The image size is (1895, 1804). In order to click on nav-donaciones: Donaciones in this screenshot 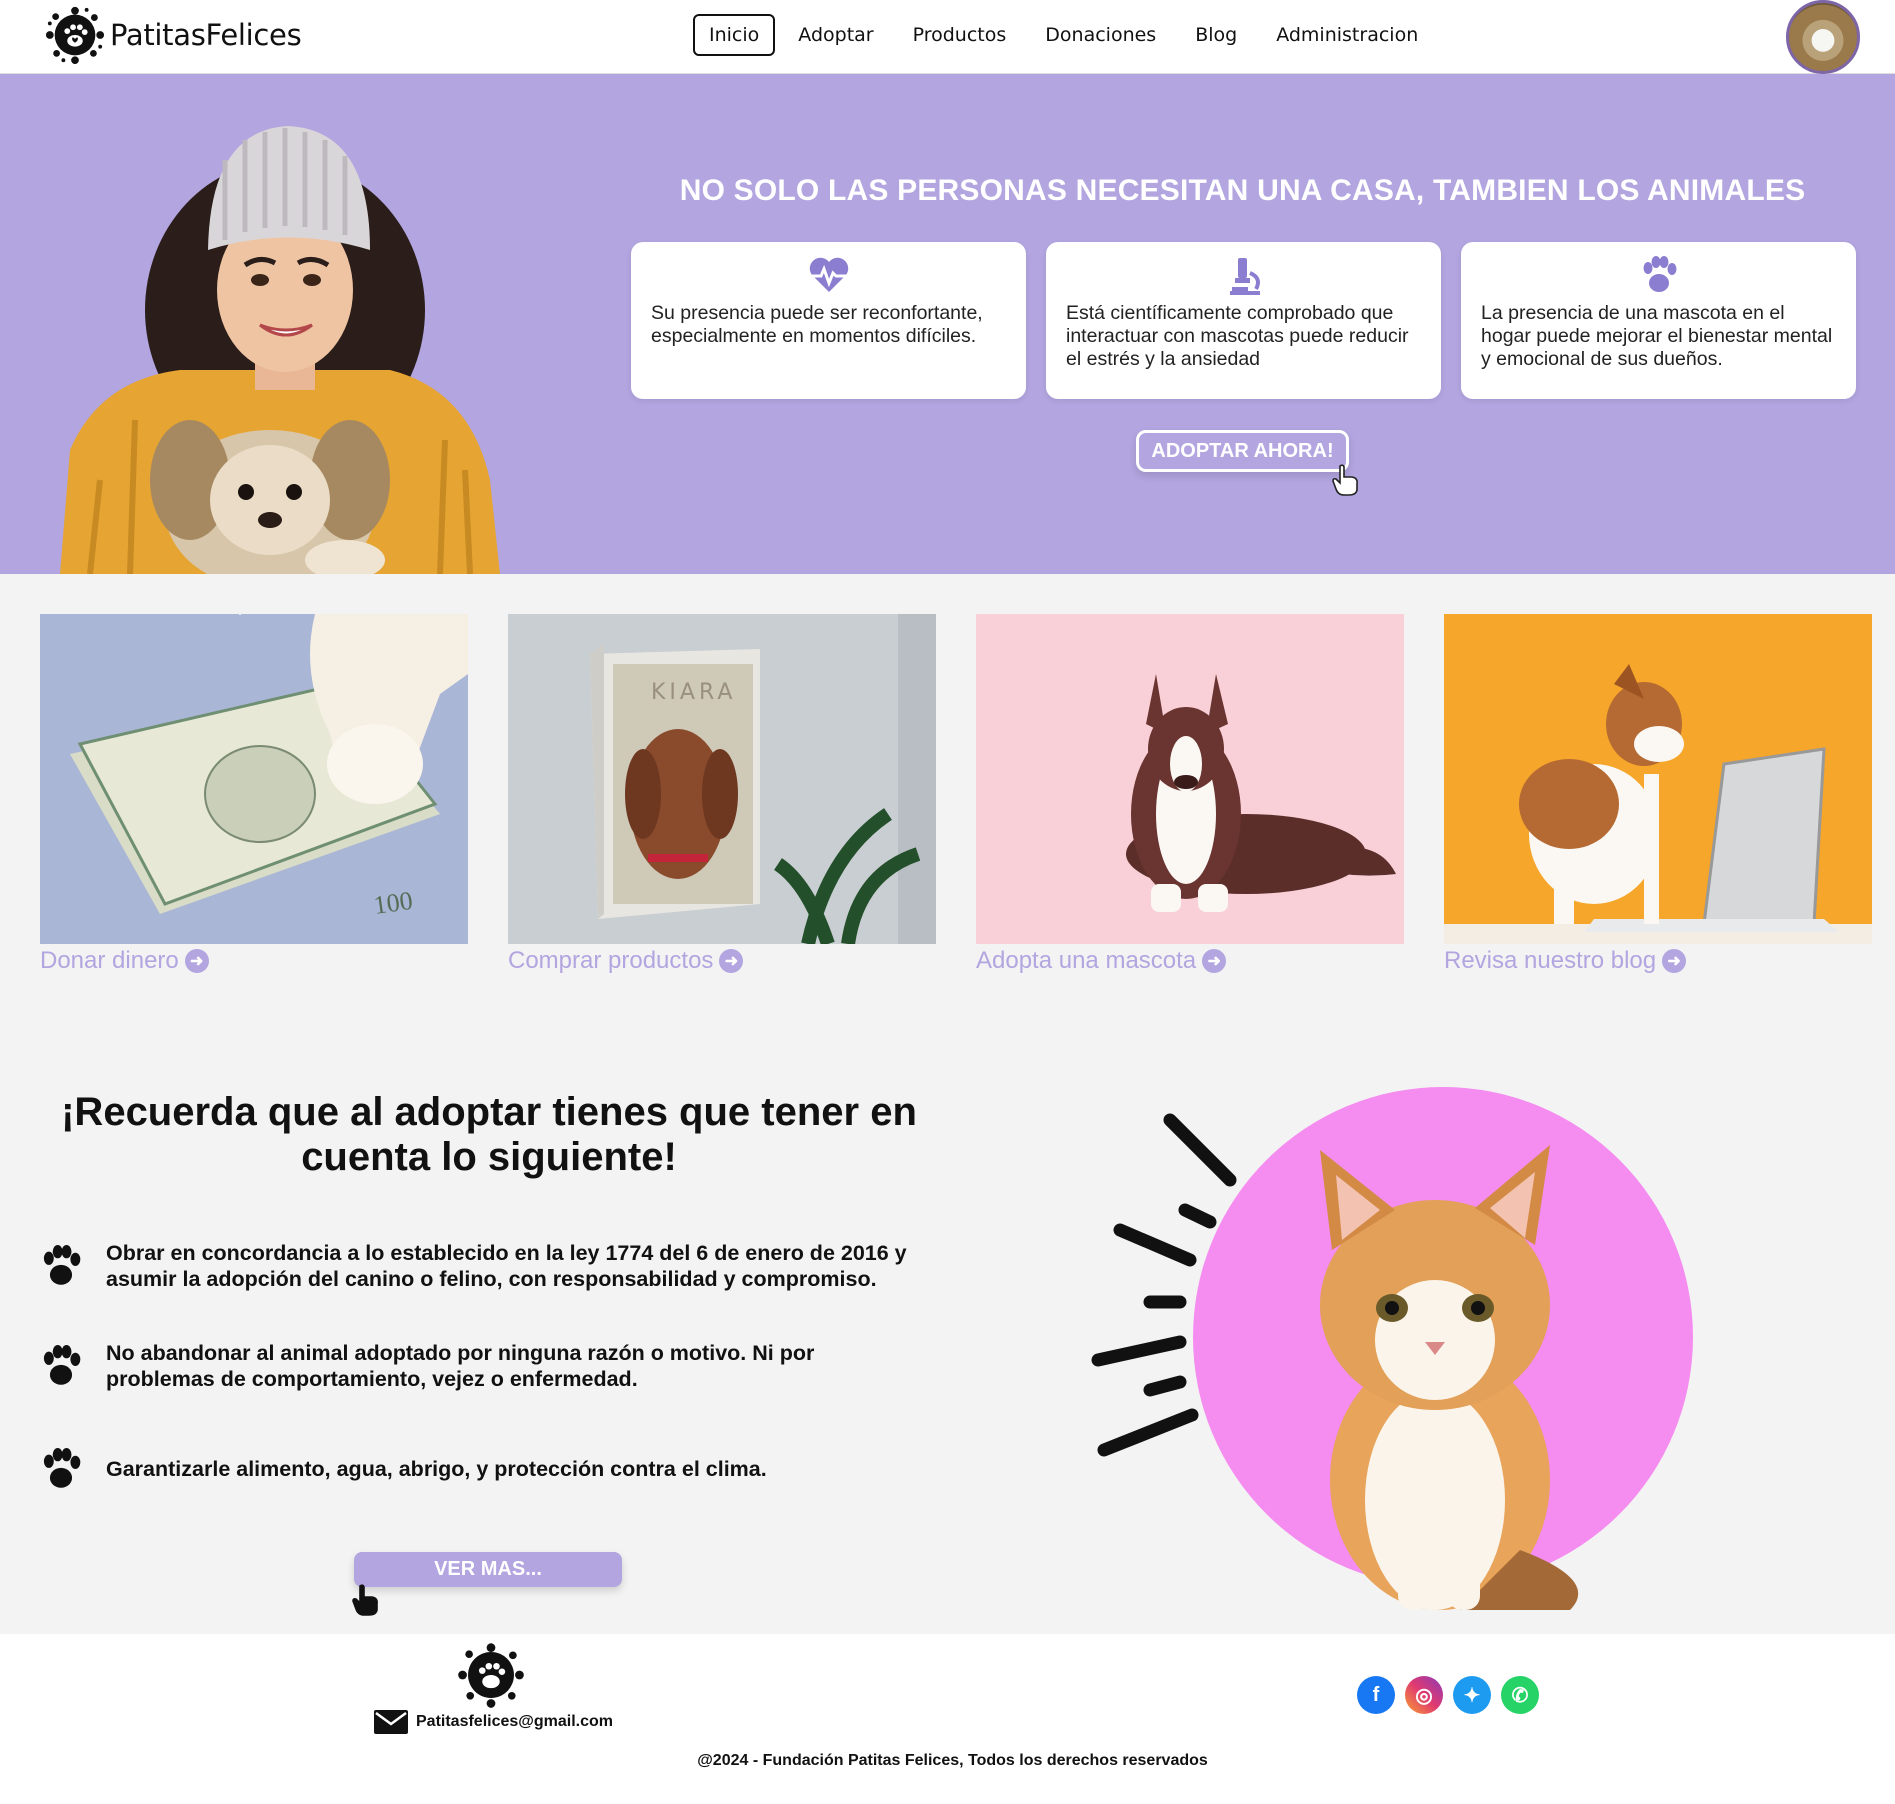, I will do `click(1100, 35)`.